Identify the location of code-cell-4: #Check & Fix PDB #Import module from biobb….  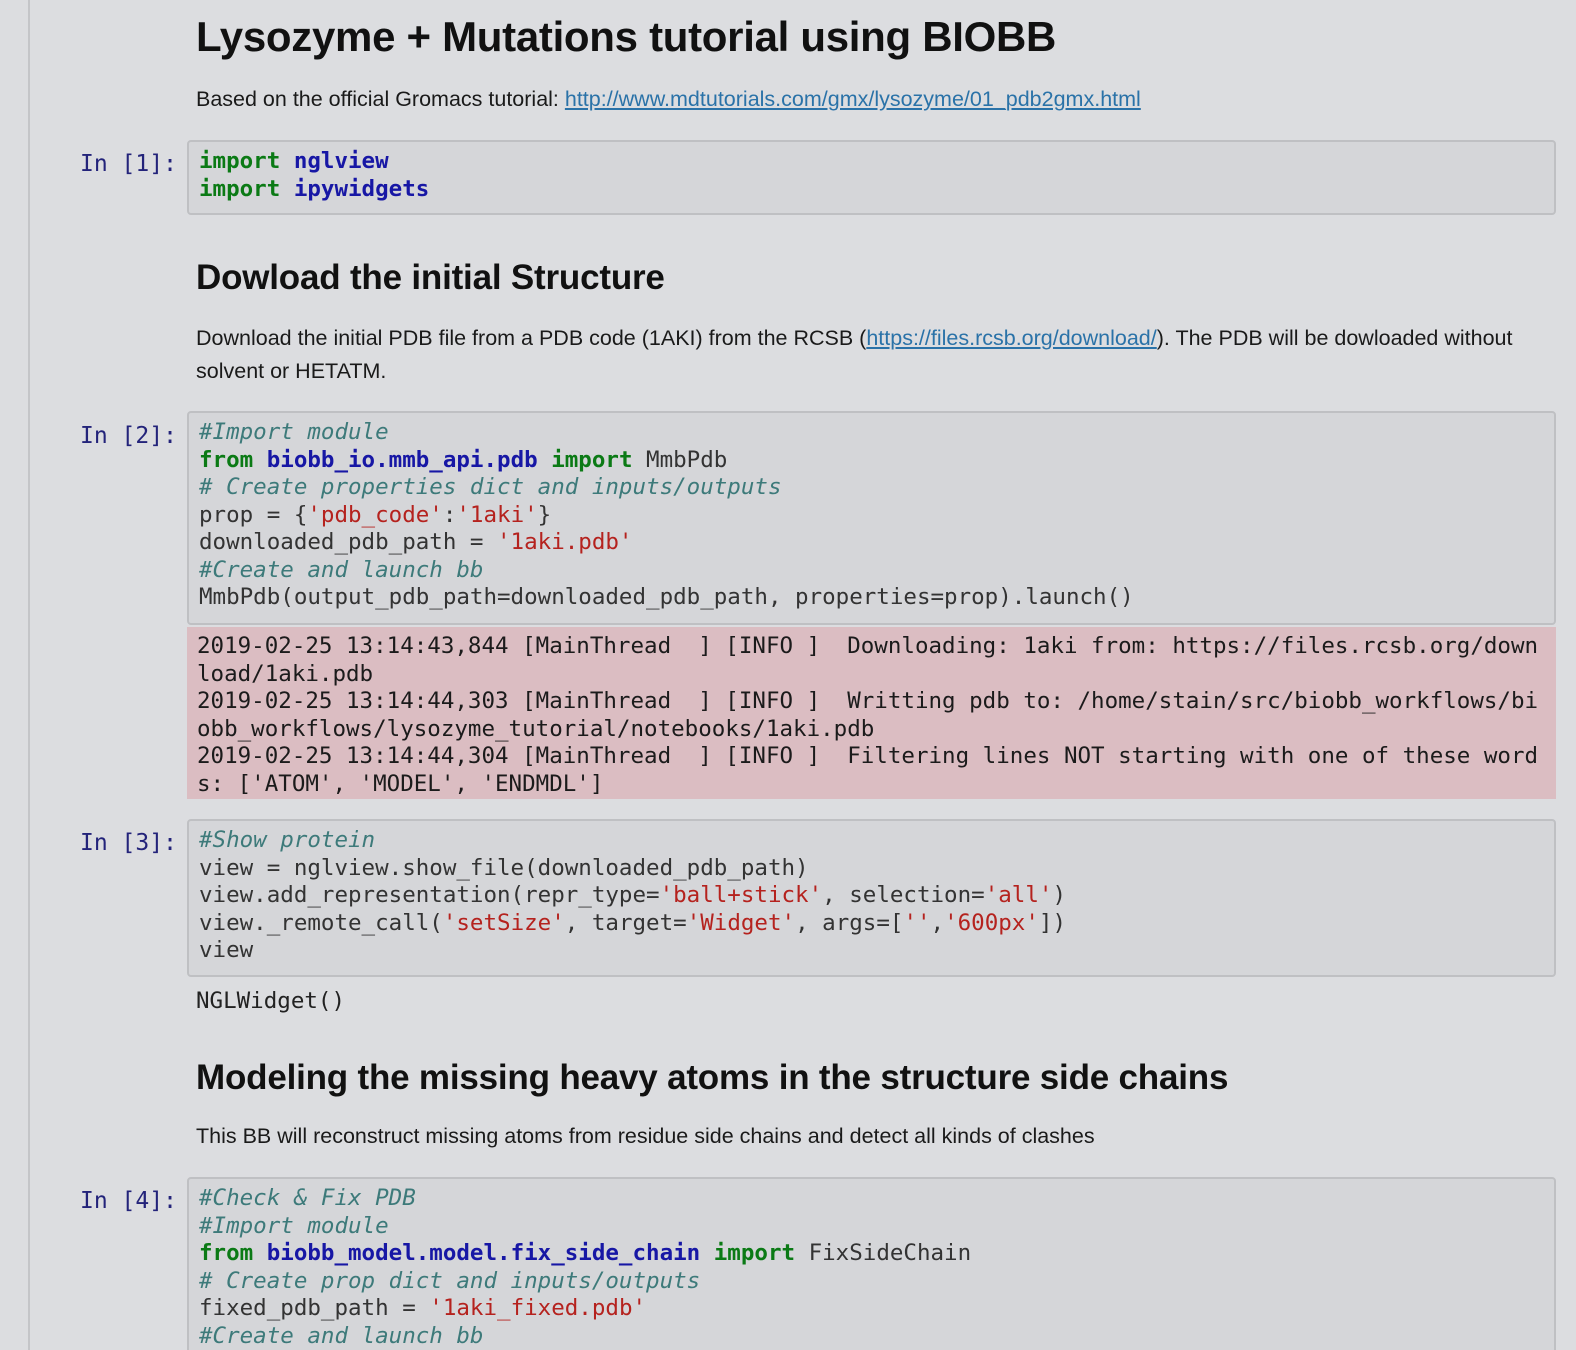
(871, 1263).